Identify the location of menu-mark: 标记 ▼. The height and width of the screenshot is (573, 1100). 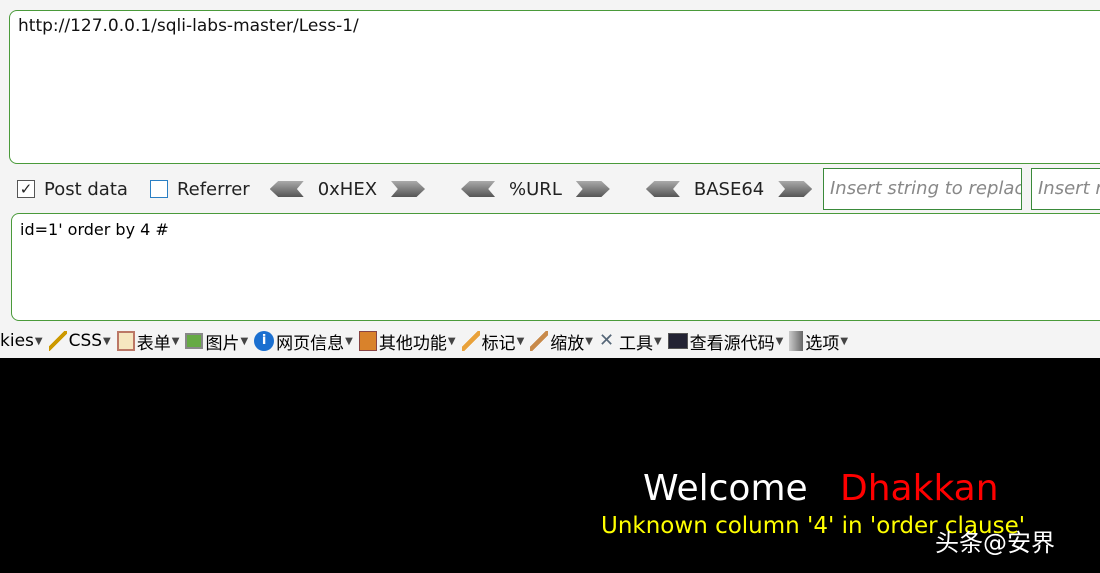
(493, 341).